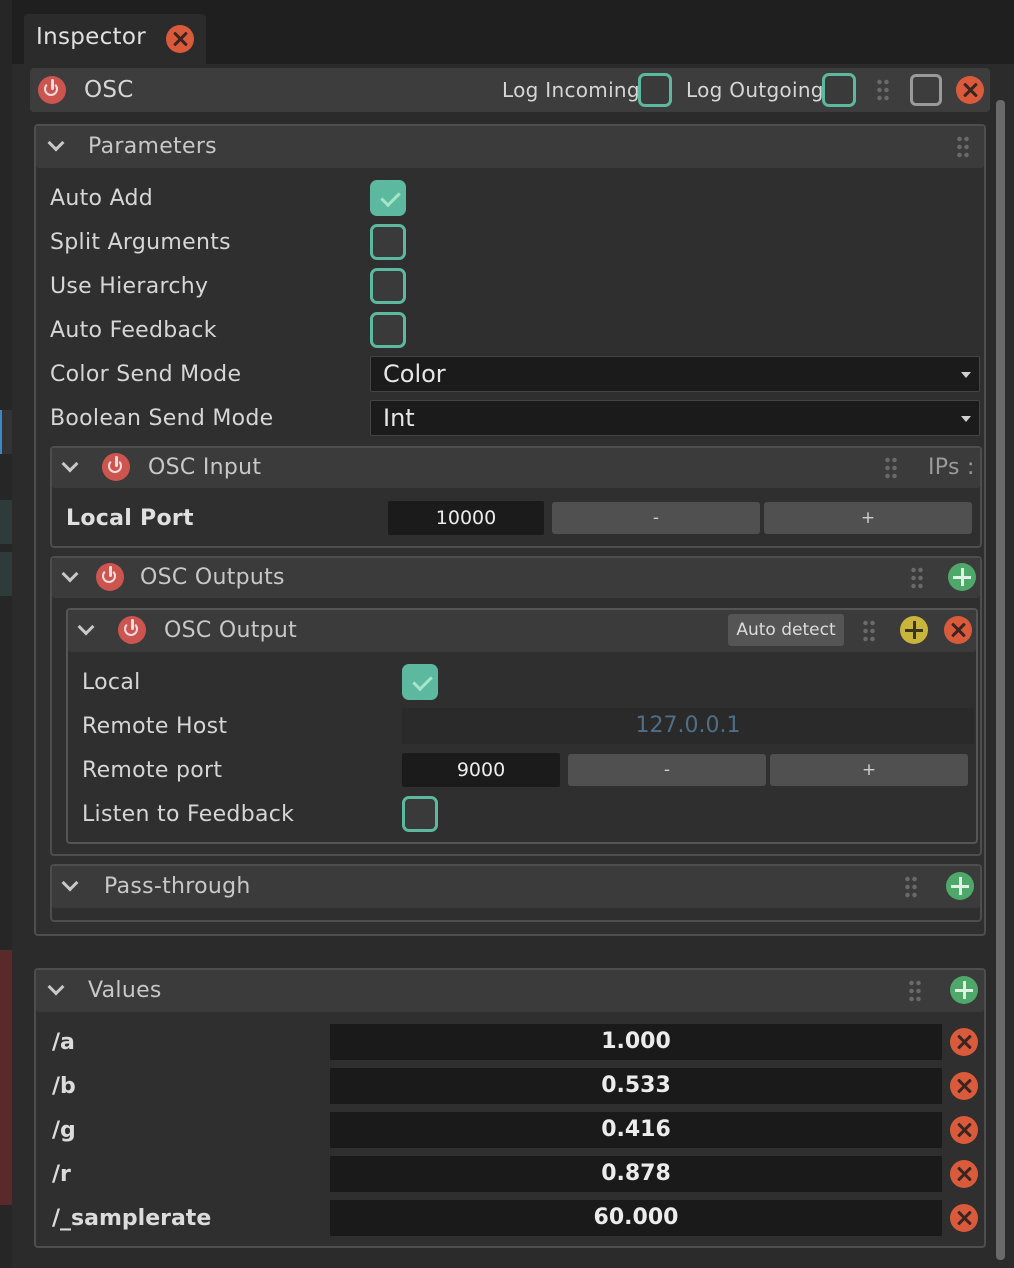  Describe the element at coordinates (1000, 680) in the screenshot. I see `scrollbar-thumb` at that location.